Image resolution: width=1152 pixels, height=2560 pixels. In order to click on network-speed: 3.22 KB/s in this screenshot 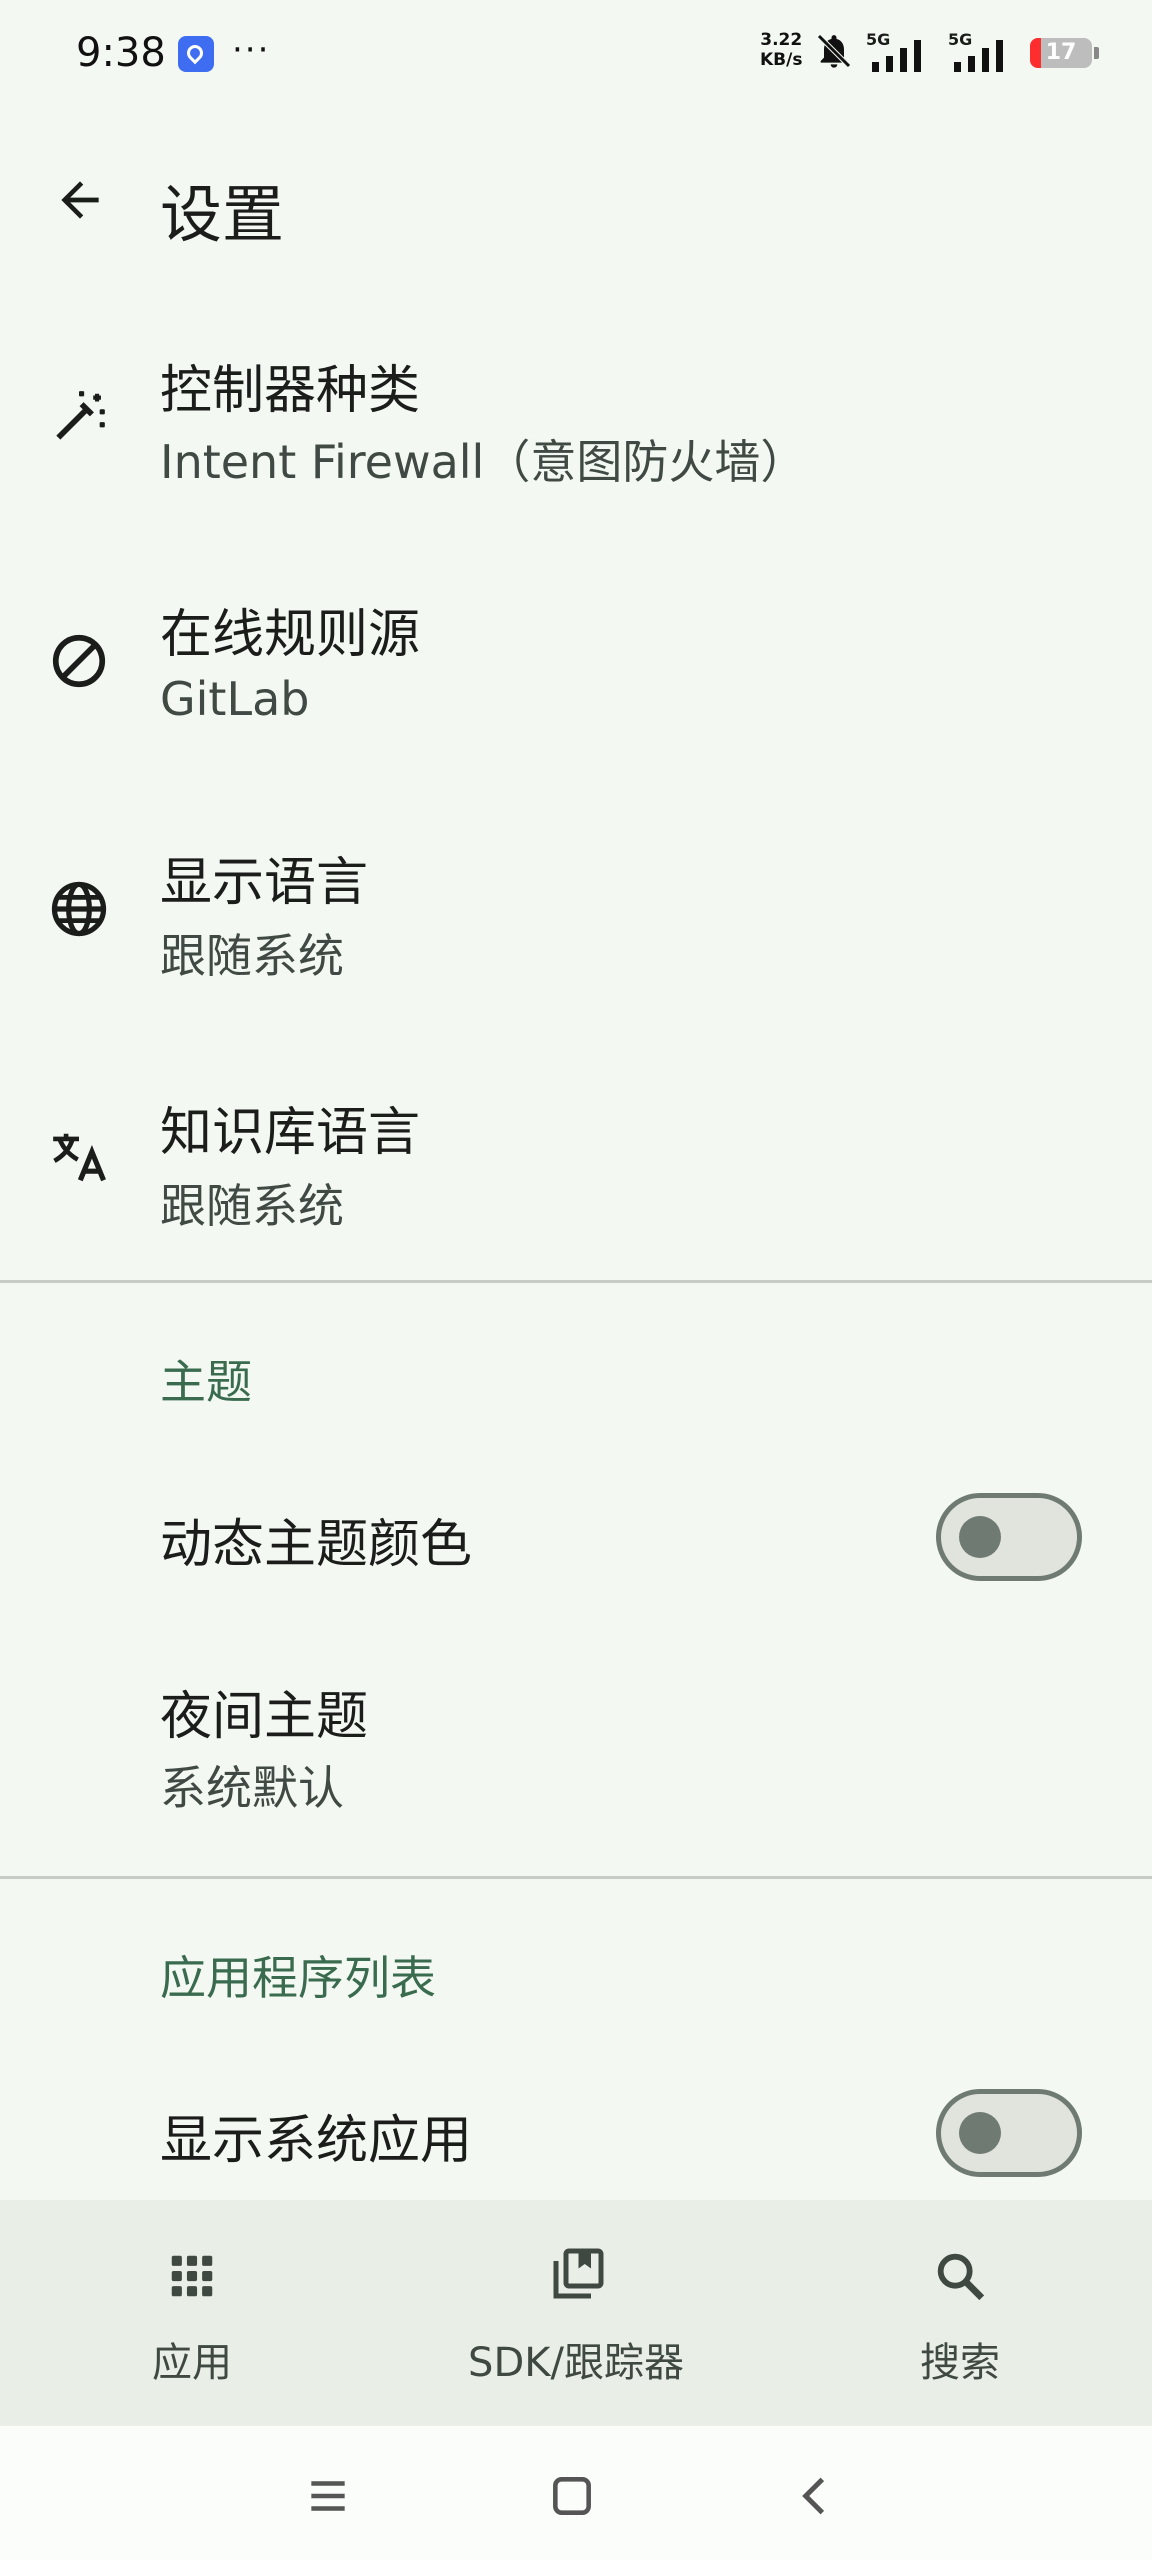, I will do `click(781, 50)`.